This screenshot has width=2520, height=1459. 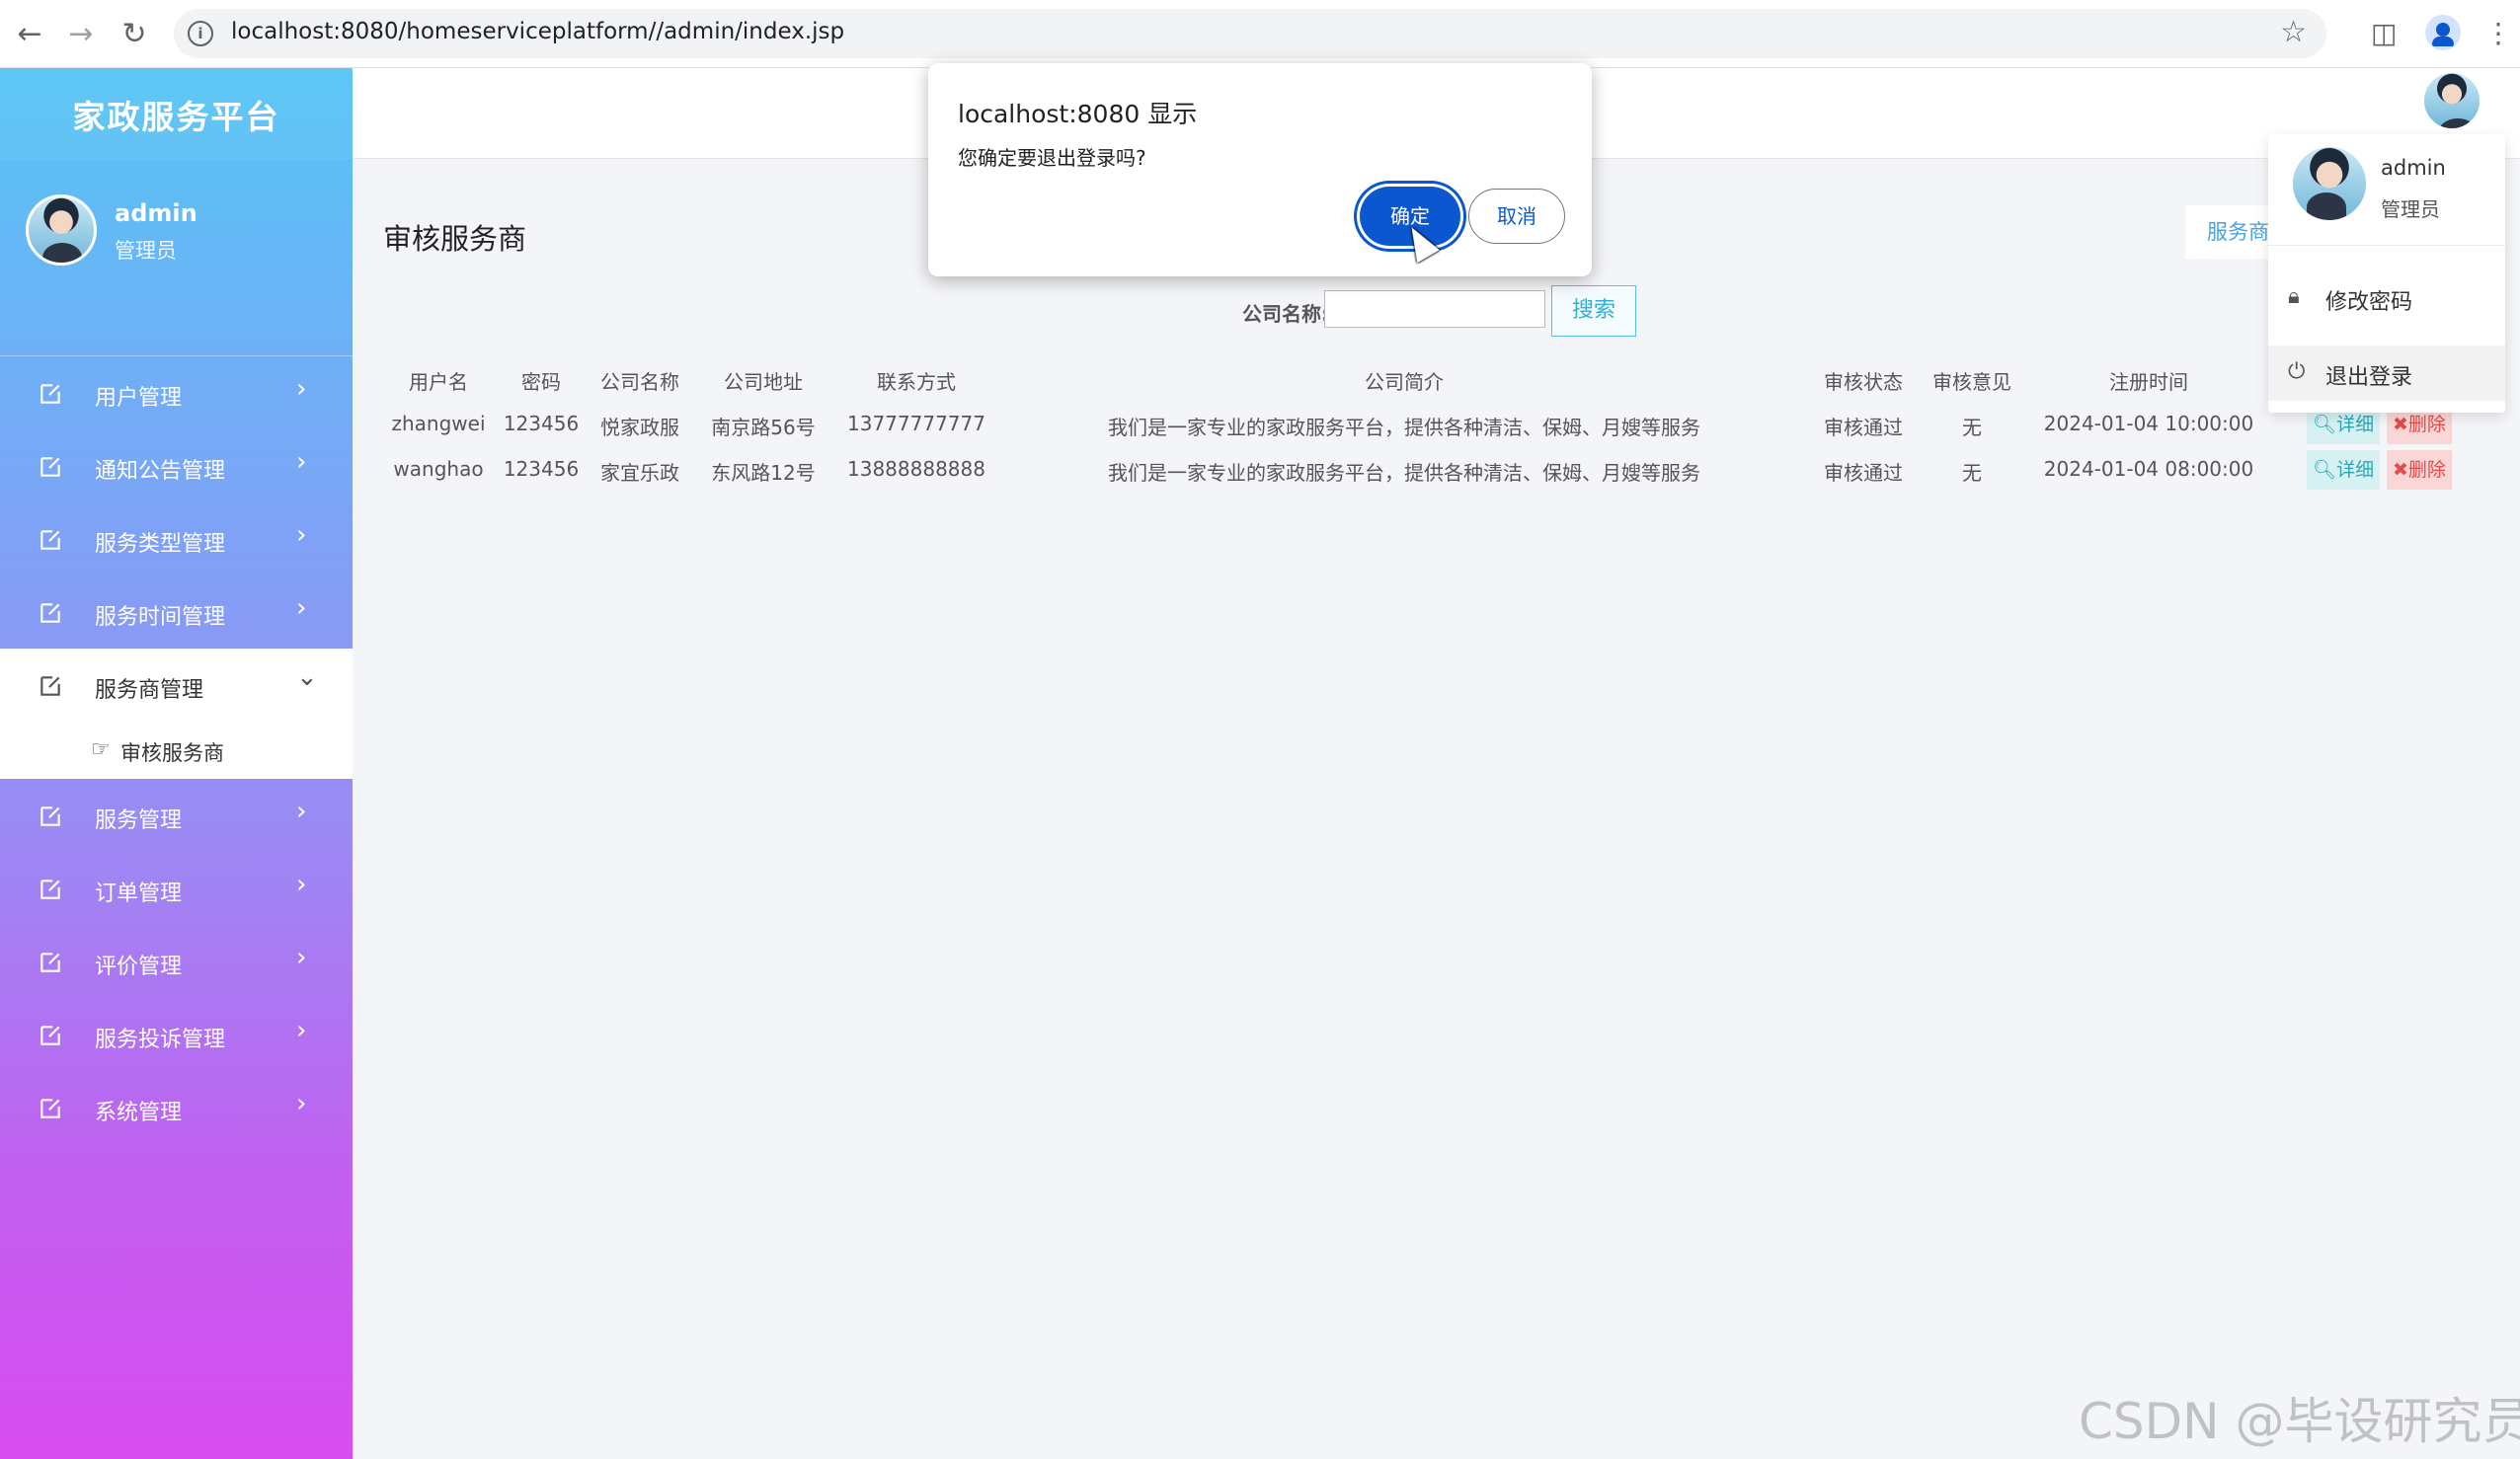 What do you see at coordinates (916, 469) in the screenshot?
I see `table-cell: 13888888888` at bounding box center [916, 469].